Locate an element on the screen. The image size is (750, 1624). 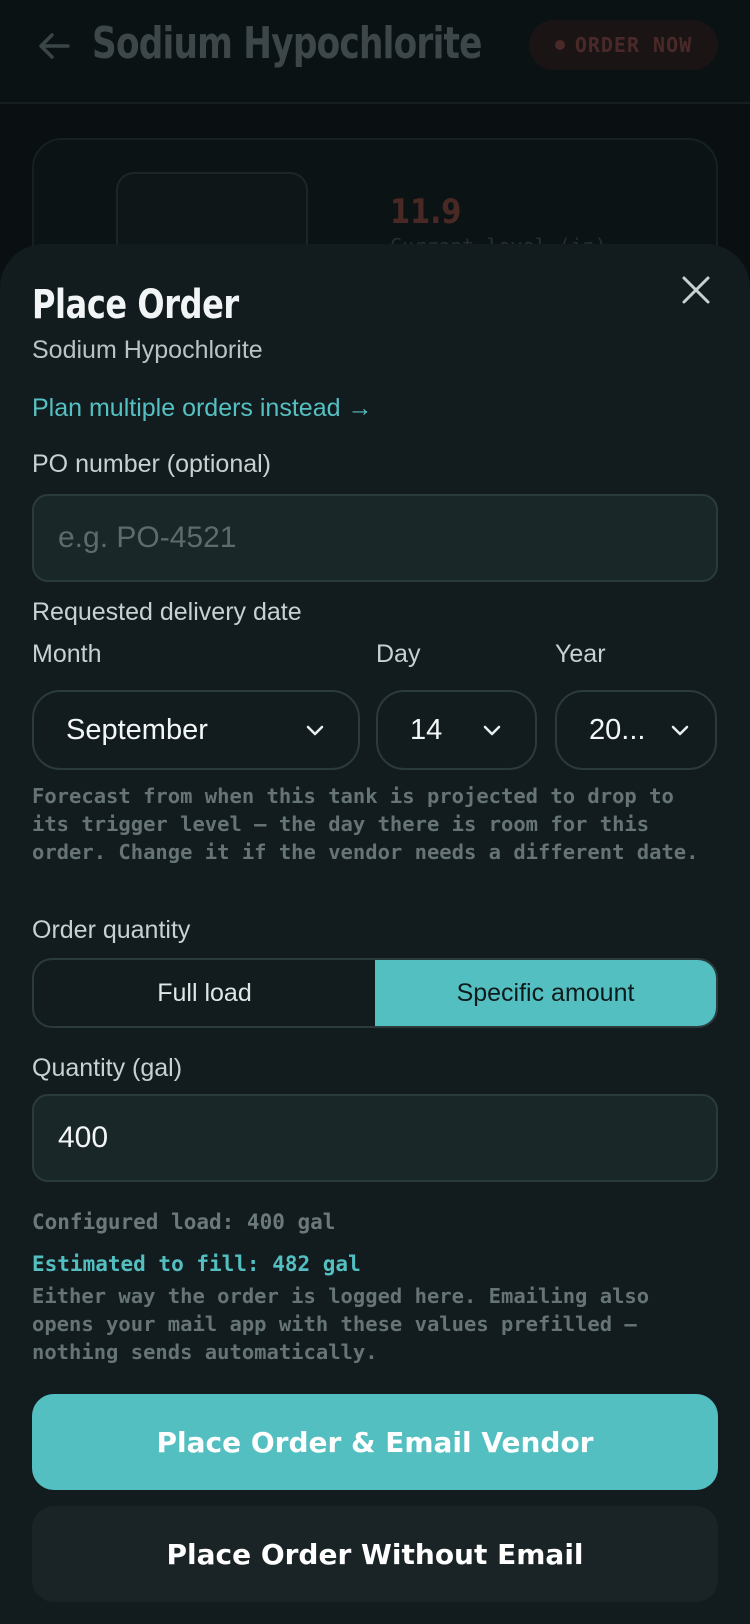
quantity-value: 400 is located at coordinates (83, 1137).